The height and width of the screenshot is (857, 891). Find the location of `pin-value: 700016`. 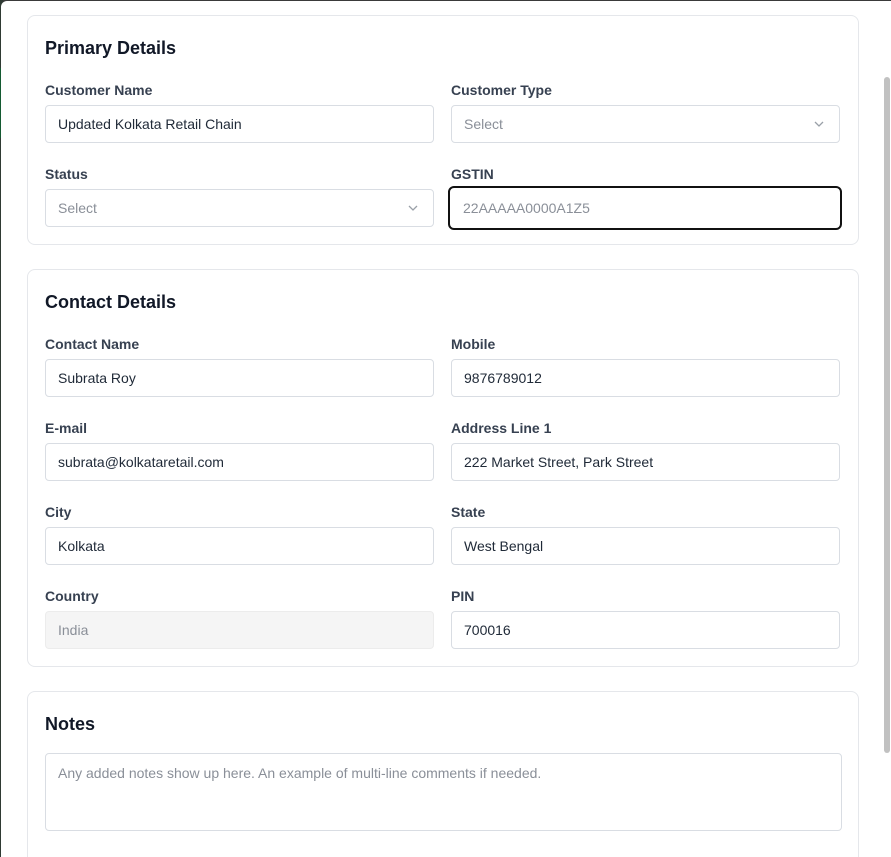

pin-value: 700016 is located at coordinates (487, 630).